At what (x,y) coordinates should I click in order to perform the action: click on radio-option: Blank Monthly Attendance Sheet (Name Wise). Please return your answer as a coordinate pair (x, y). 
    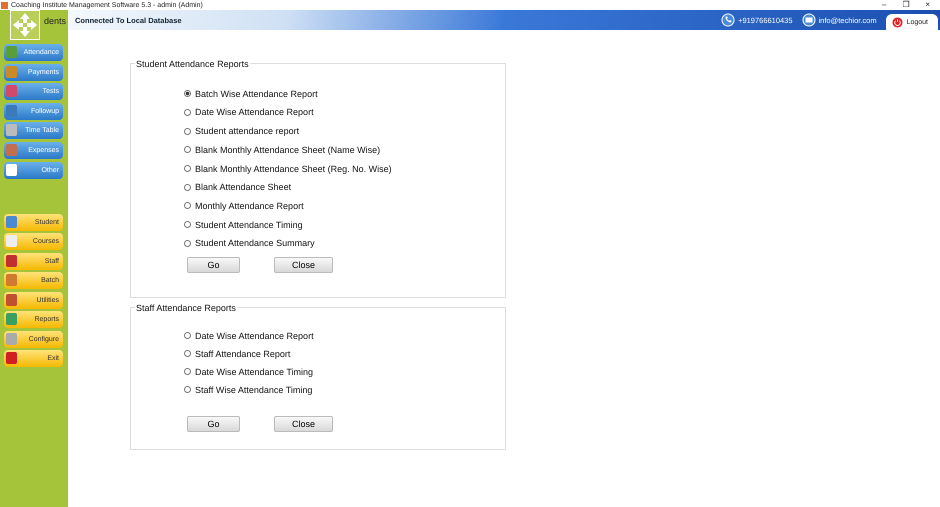
    Looking at the image, I should click on (344, 150).